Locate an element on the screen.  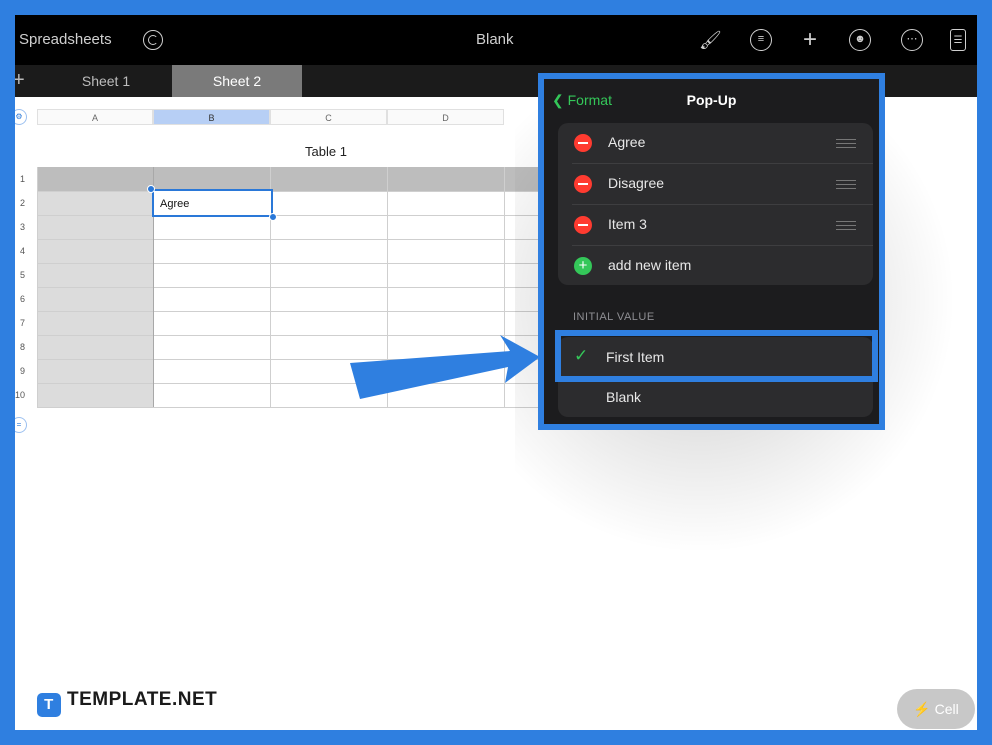
item-label: Disagree is located at coordinates (636, 183).